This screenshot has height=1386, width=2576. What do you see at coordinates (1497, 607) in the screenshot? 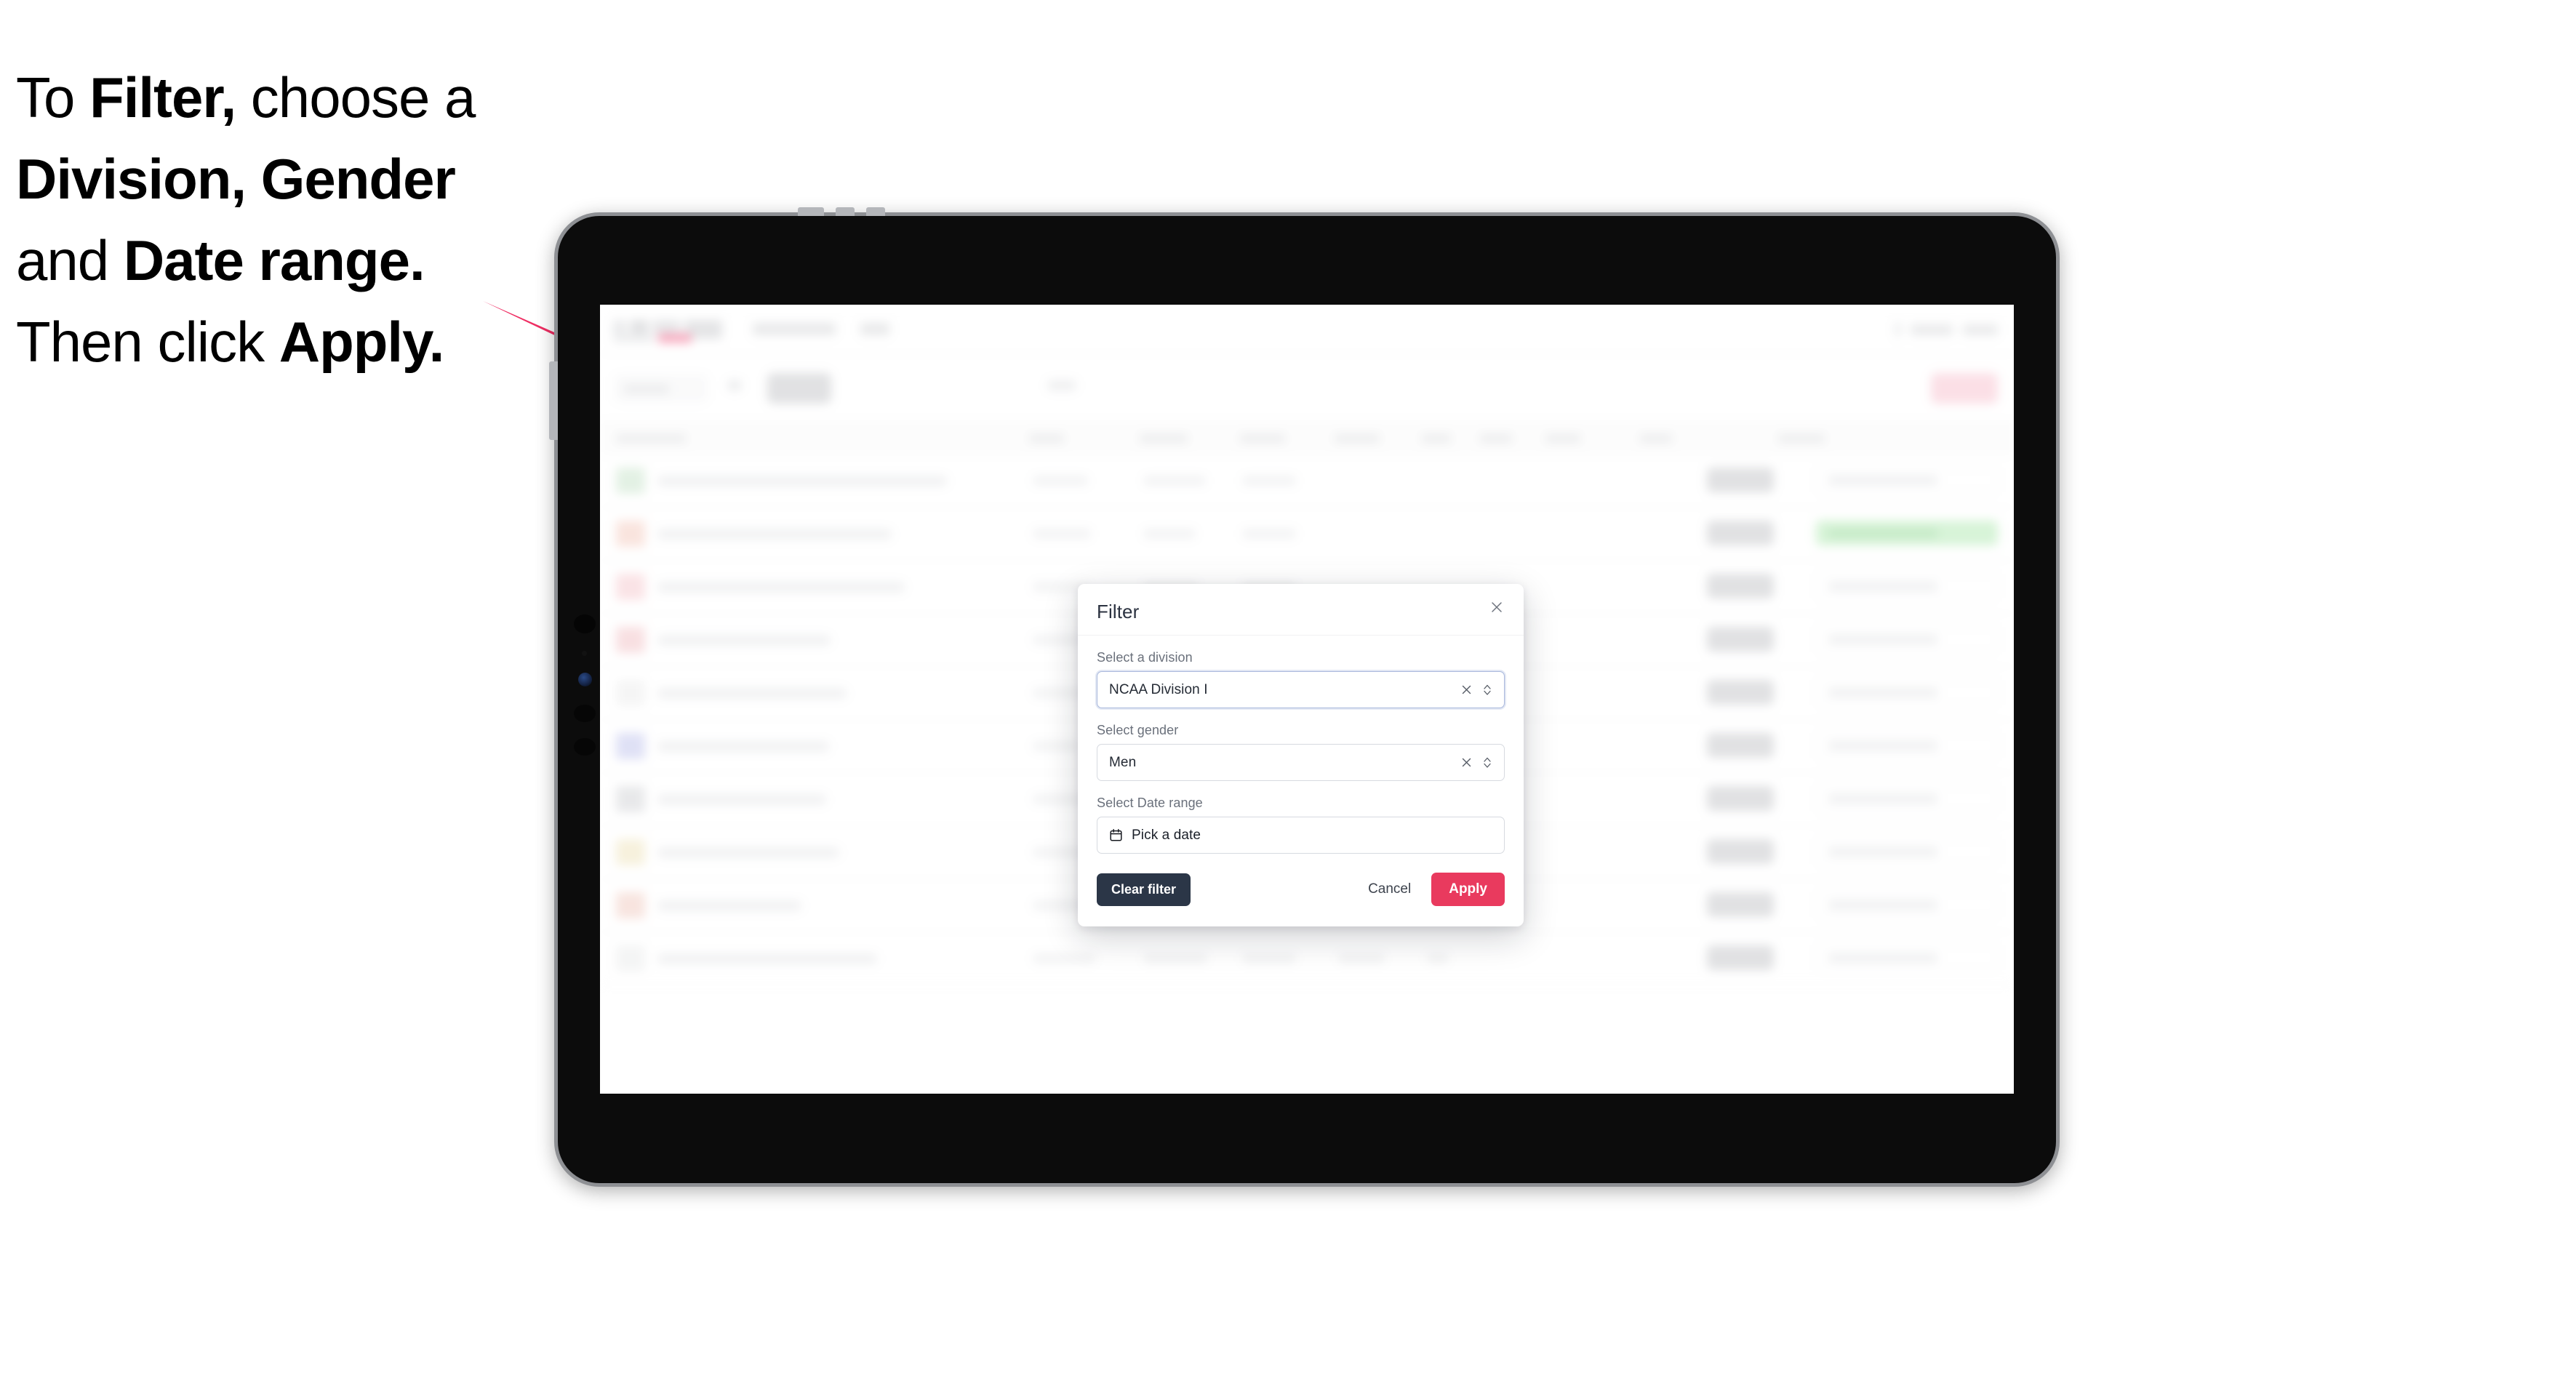
I see `close-icon` at bounding box center [1497, 607].